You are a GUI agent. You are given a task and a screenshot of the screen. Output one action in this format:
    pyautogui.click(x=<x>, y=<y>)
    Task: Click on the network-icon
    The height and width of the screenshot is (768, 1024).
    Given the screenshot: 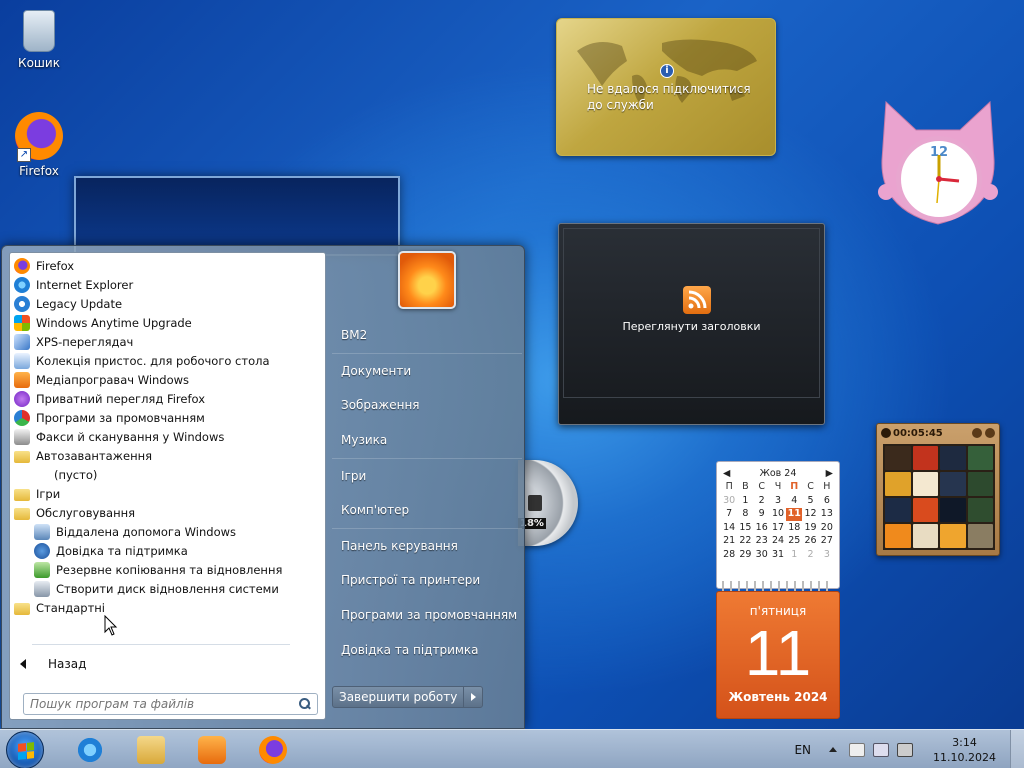 What is the action you would take?
    pyautogui.click(x=881, y=749)
    